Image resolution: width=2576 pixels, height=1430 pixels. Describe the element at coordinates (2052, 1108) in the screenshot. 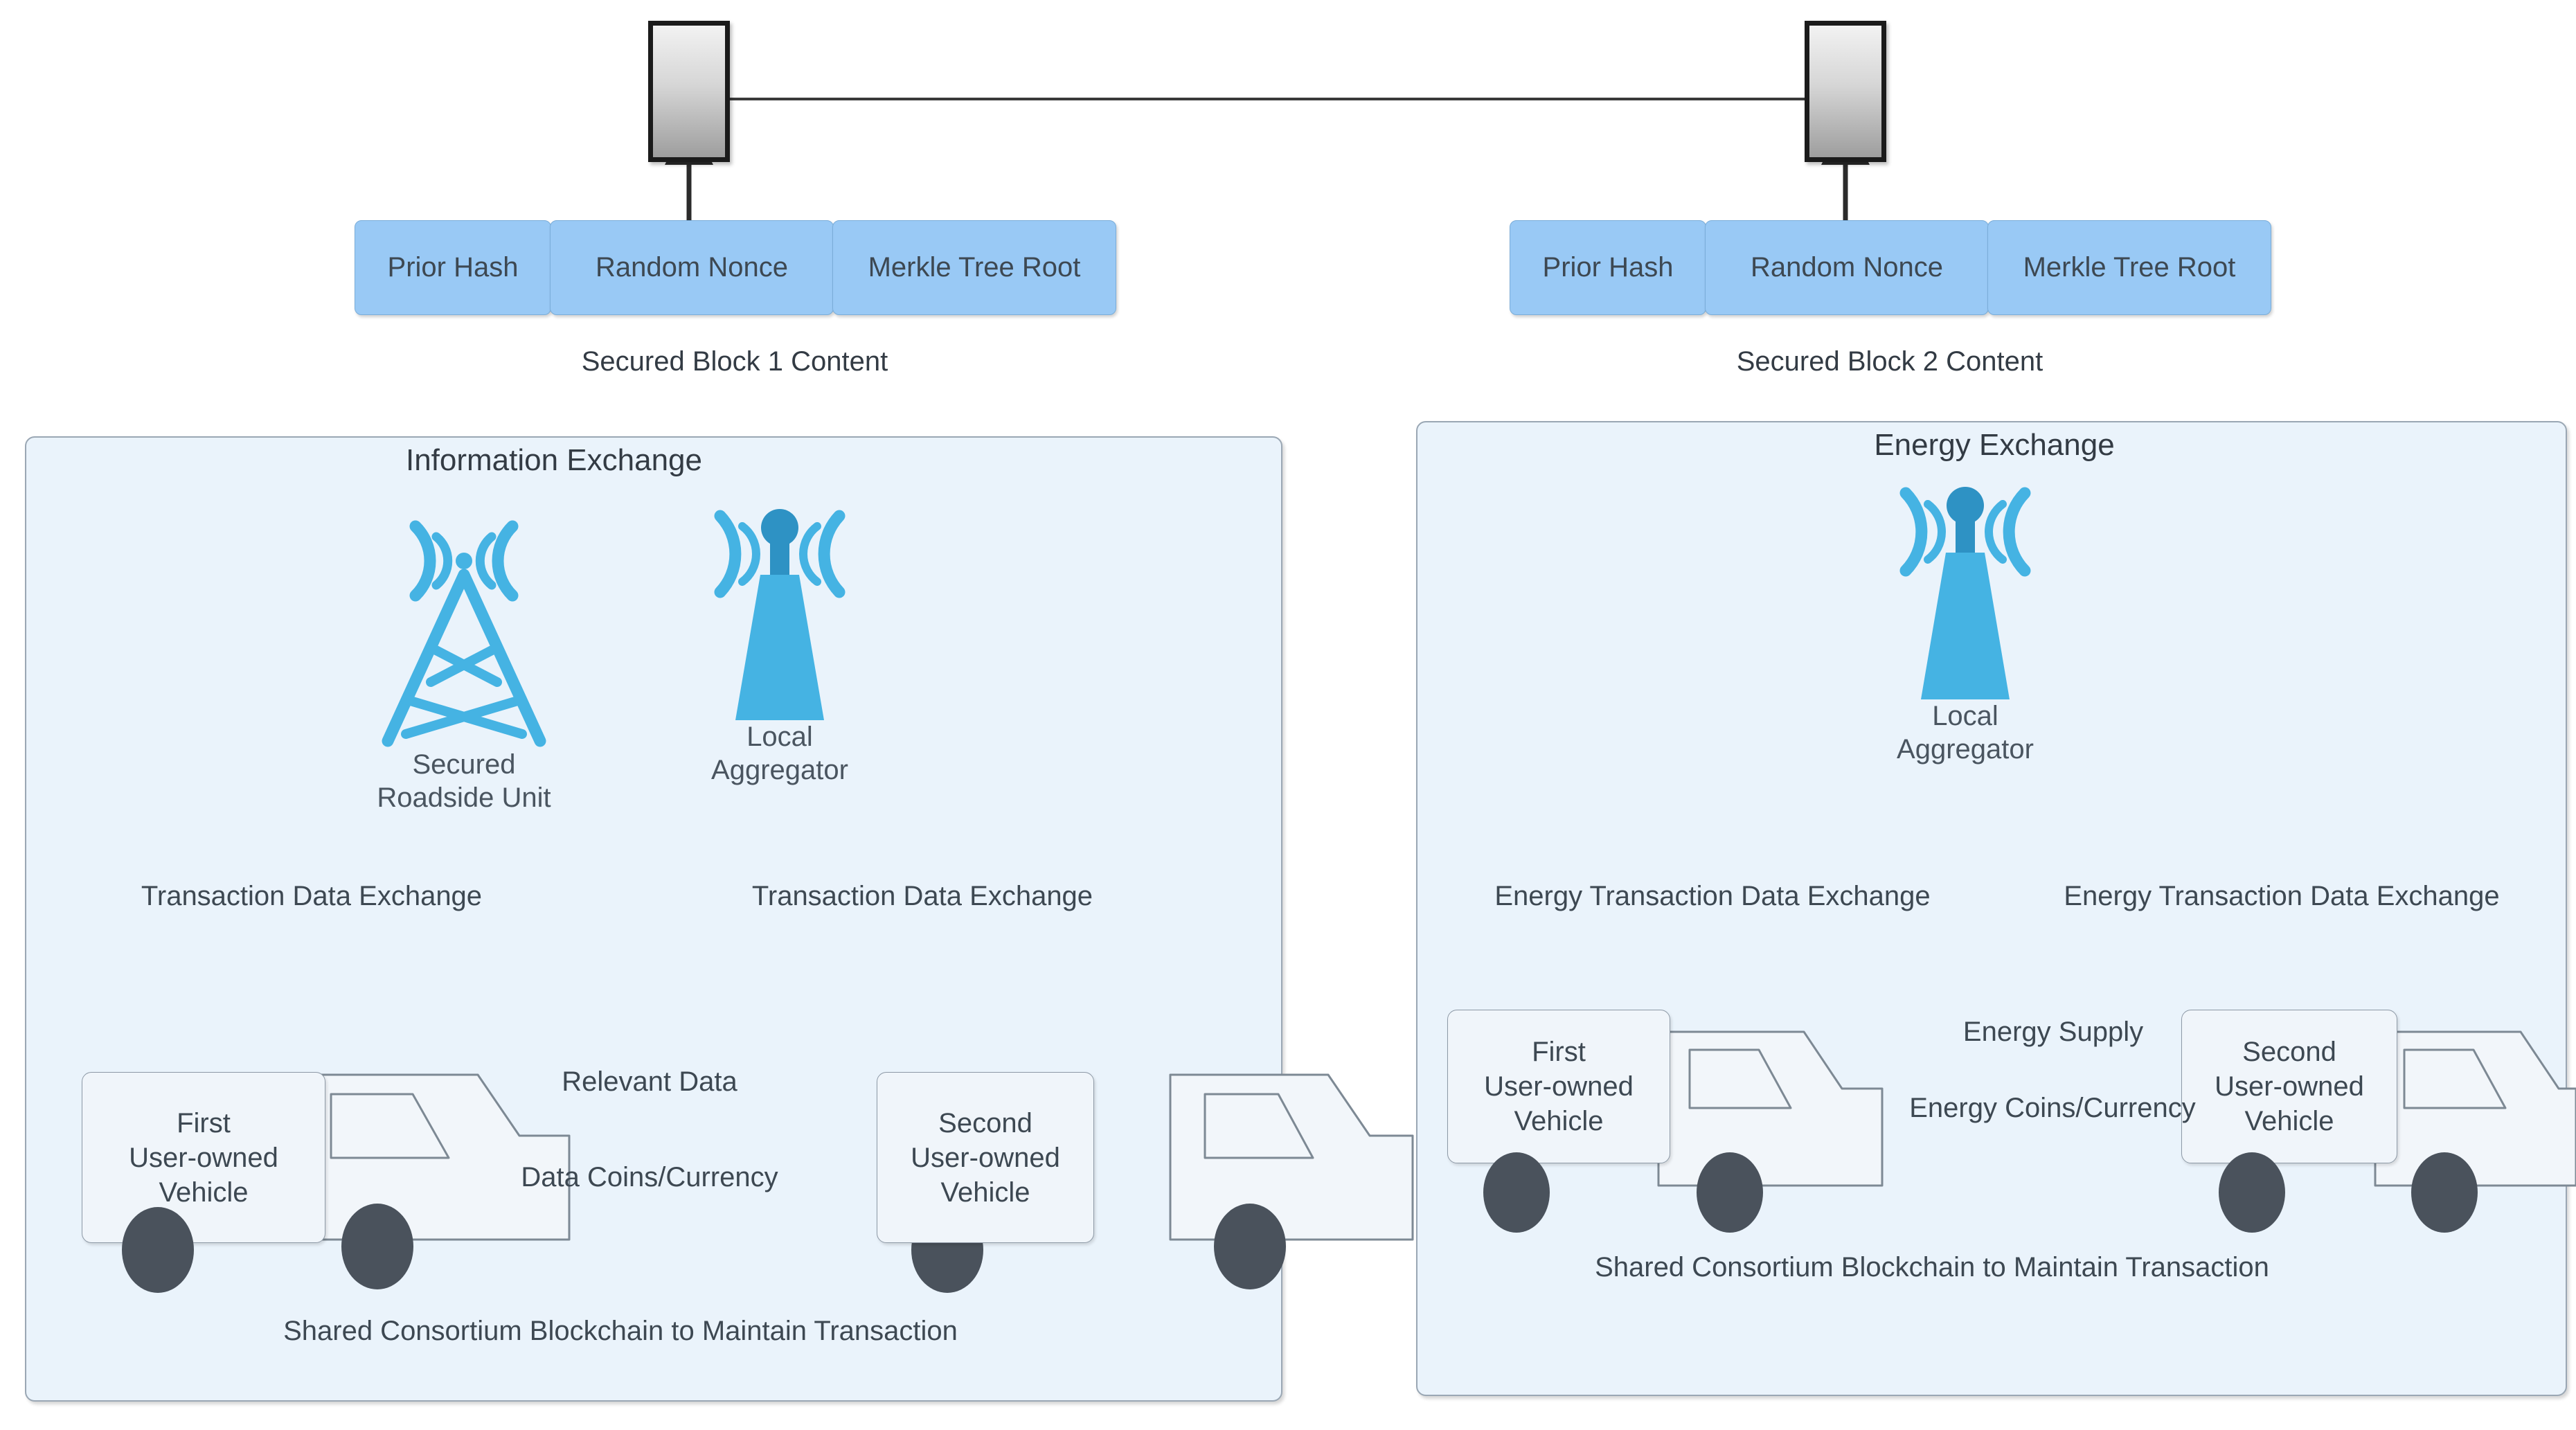

I see `edge-label-energy-coins: Energy Coins/Currency` at that location.